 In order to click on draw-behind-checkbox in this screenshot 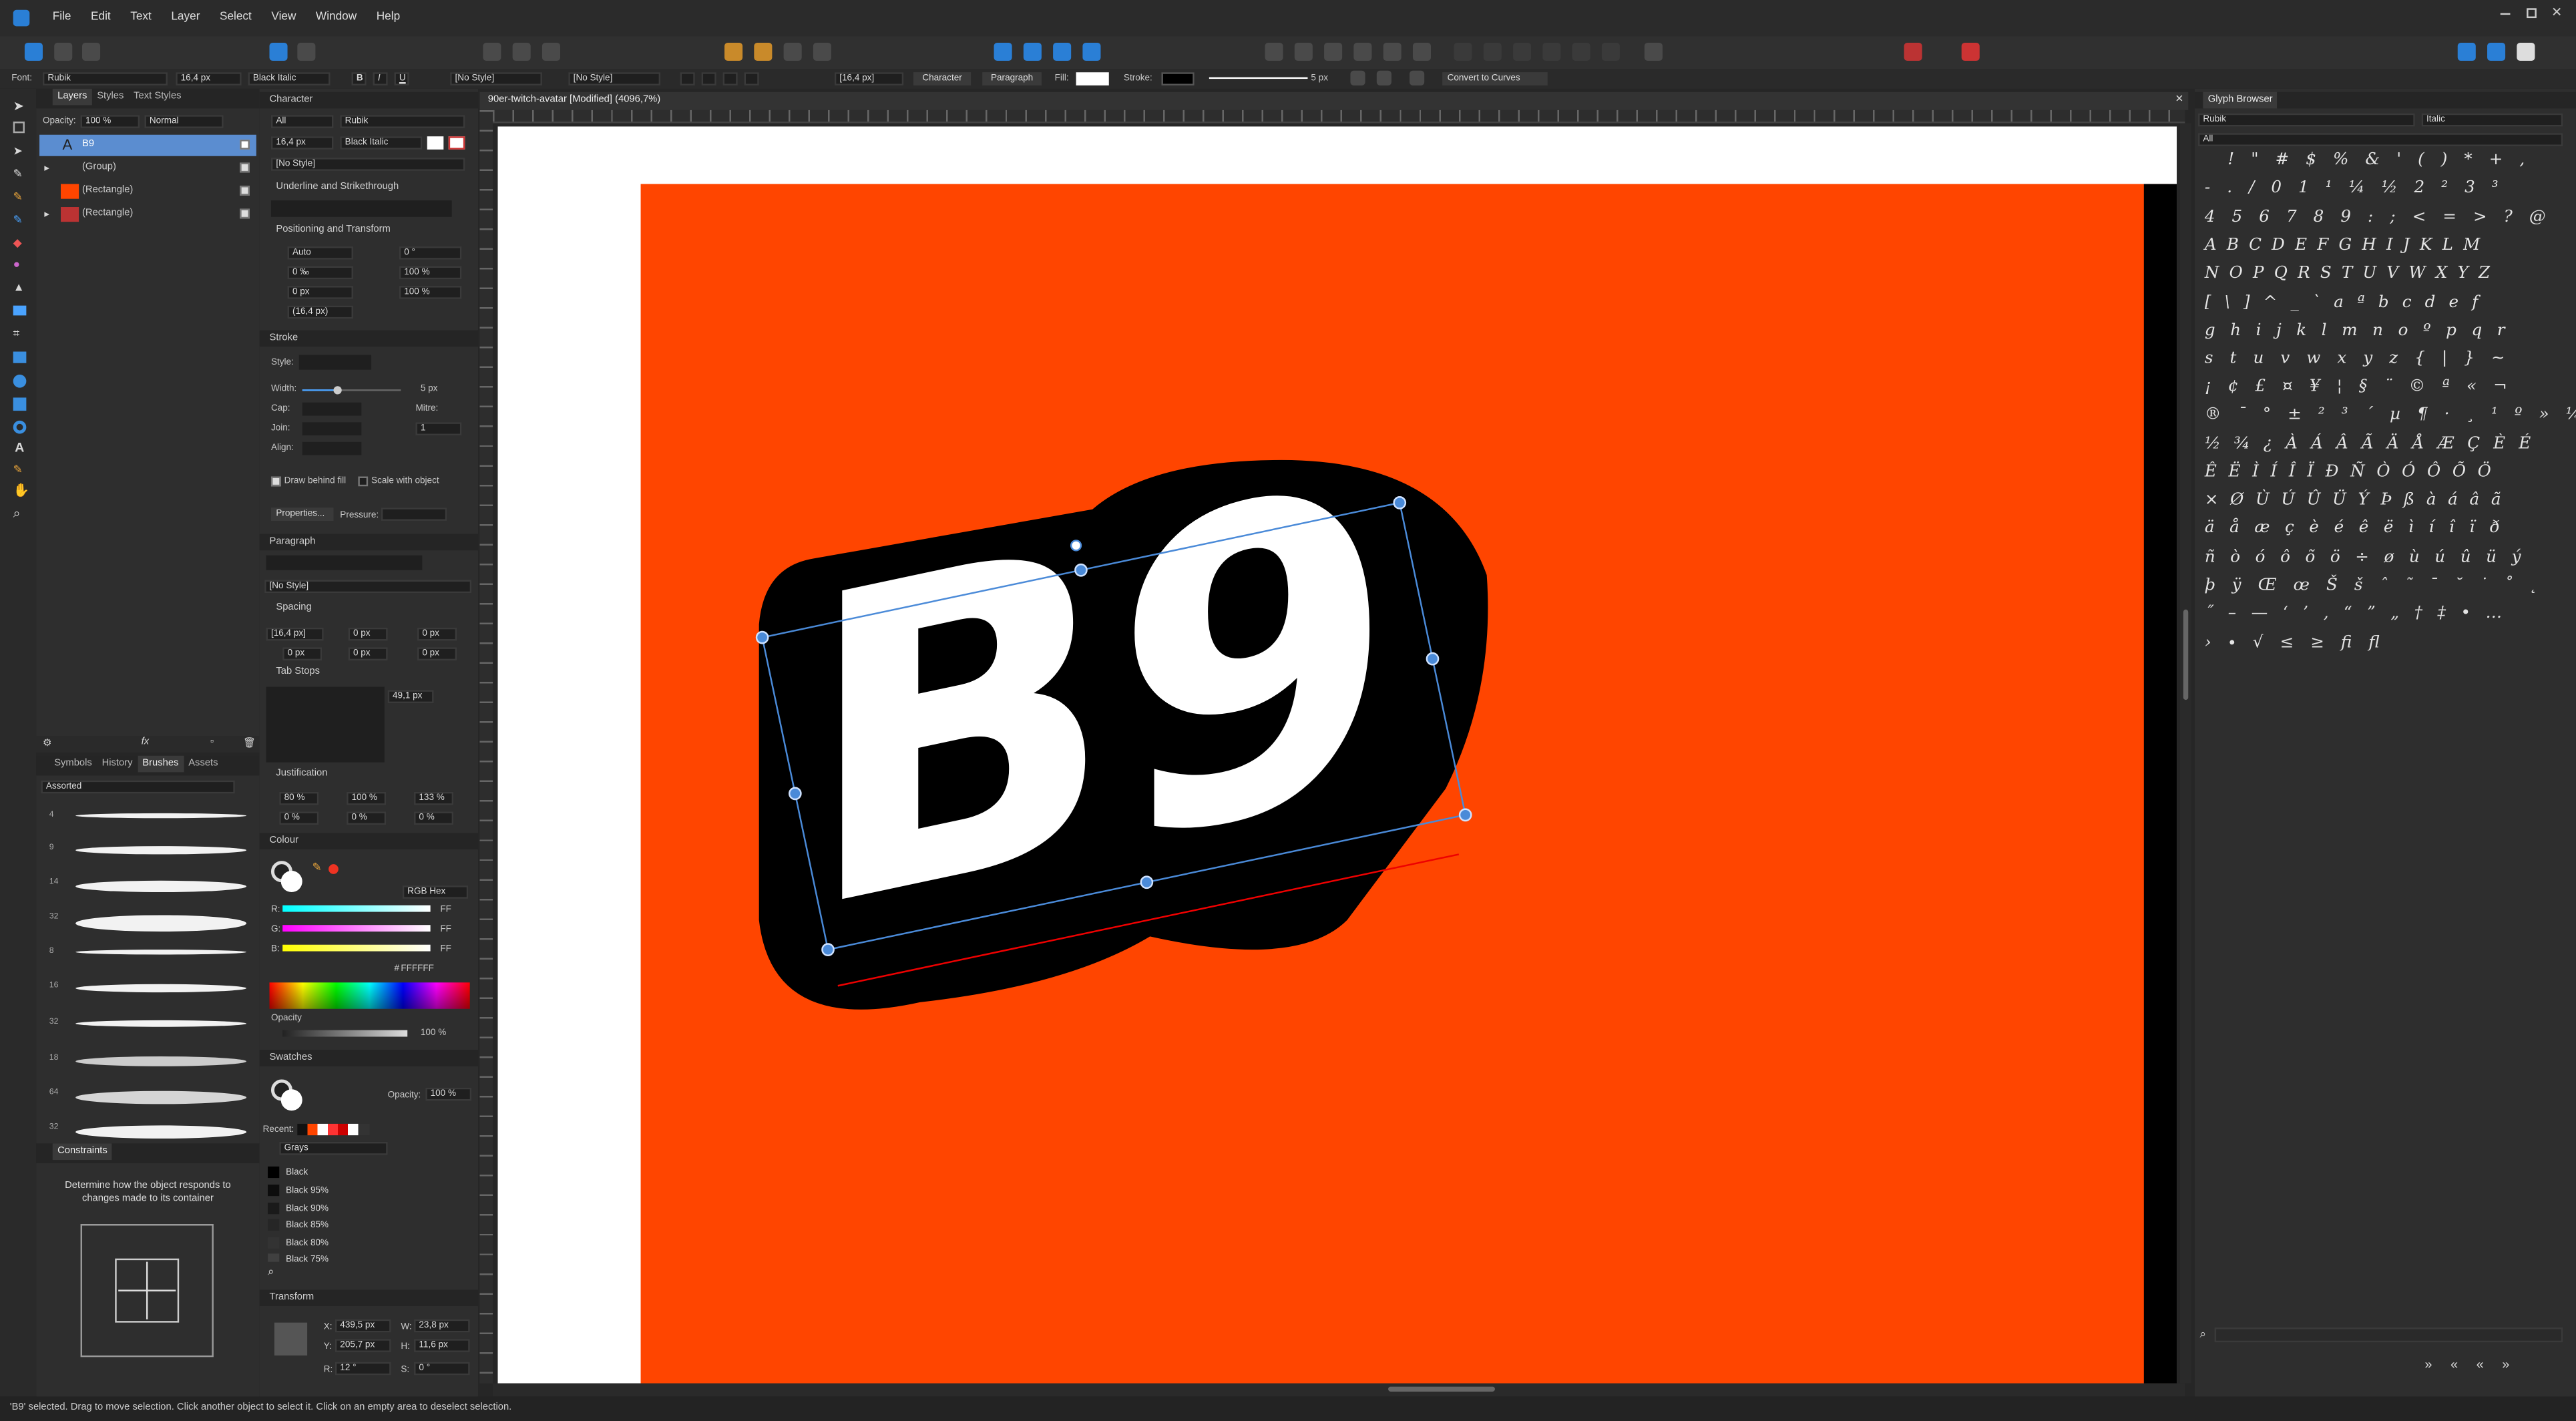, I will do `click(275, 481)`.